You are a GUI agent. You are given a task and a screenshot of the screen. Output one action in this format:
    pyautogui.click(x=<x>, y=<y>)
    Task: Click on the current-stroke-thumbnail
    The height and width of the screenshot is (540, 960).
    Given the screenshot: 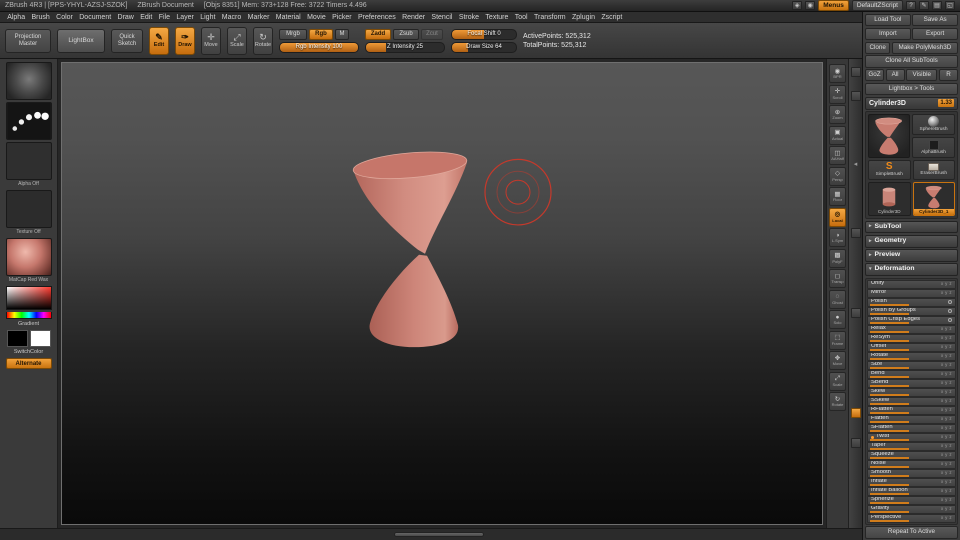 What is the action you would take?
    pyautogui.click(x=28, y=121)
    